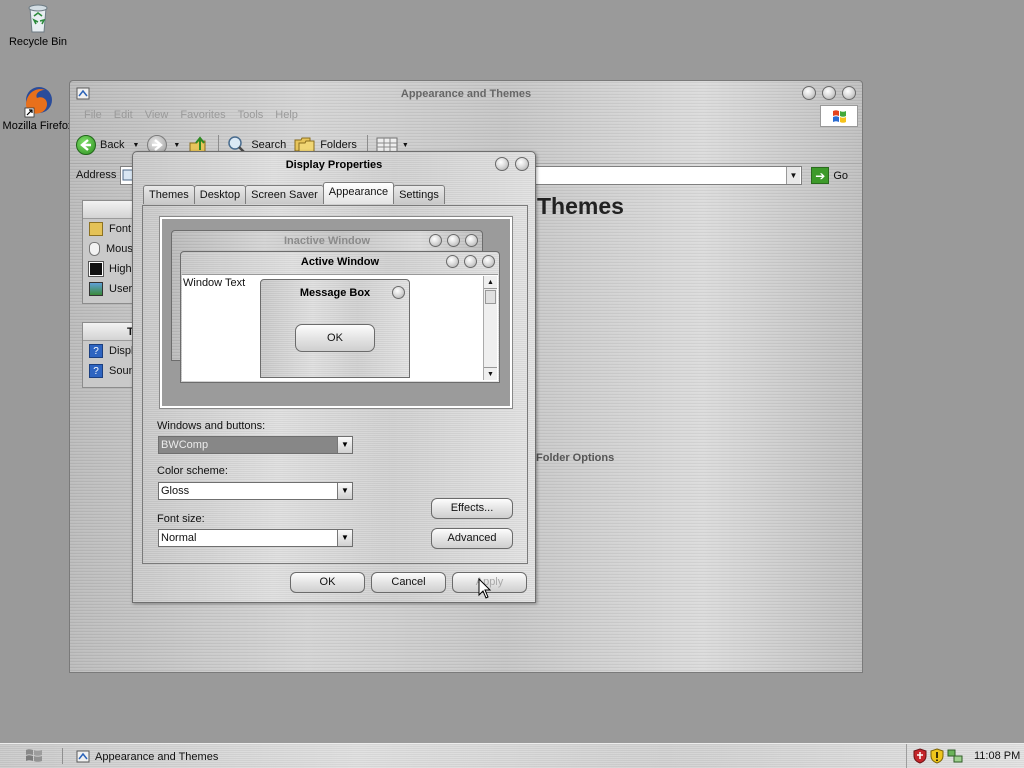 Image resolution: width=1024 pixels, height=768 pixels. I want to click on tab-desktop: Desktop, so click(220, 194).